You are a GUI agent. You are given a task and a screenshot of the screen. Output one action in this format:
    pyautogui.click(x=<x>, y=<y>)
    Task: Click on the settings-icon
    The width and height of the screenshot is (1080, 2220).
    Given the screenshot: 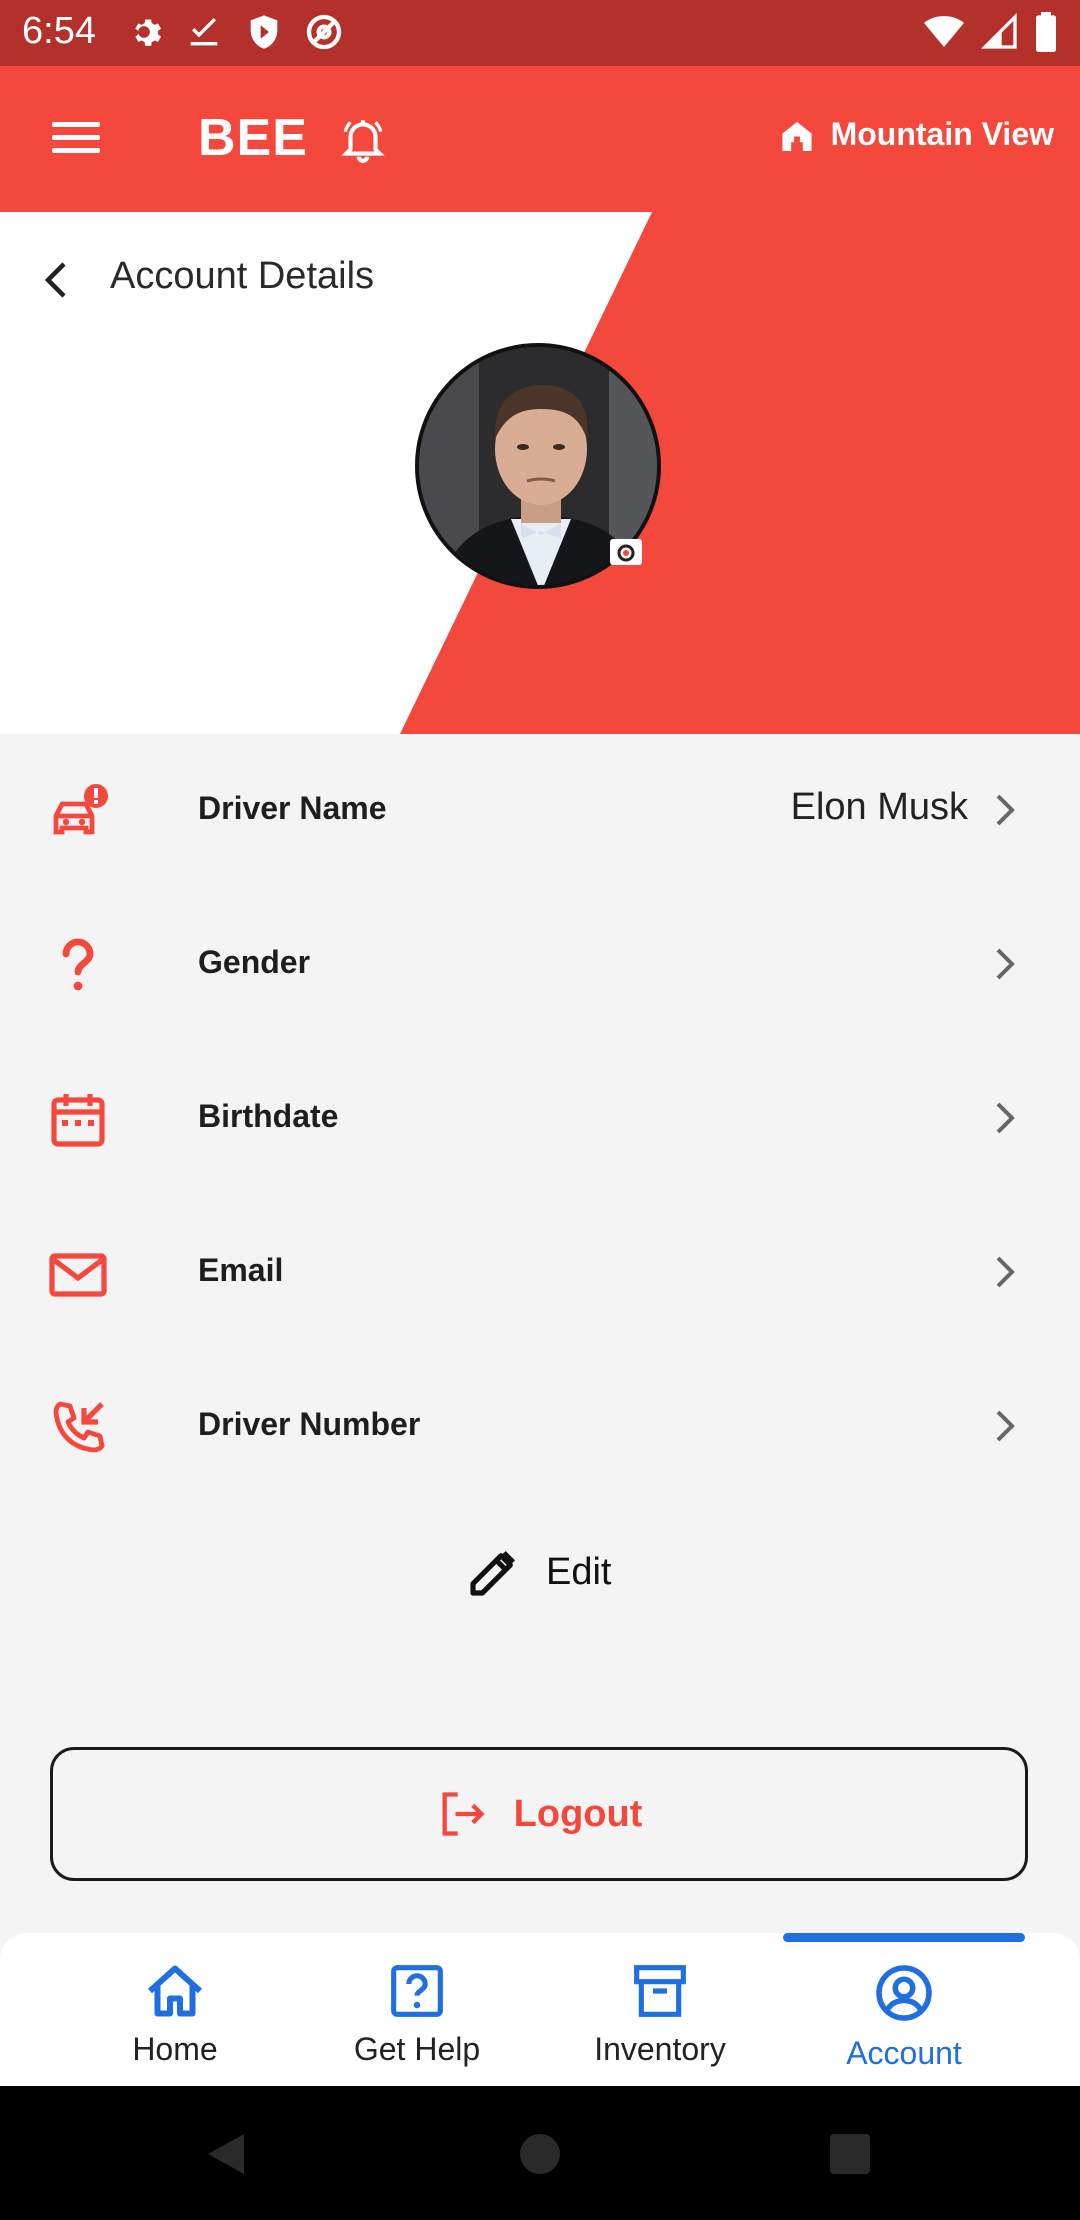 What is the action you would take?
    pyautogui.click(x=148, y=32)
    